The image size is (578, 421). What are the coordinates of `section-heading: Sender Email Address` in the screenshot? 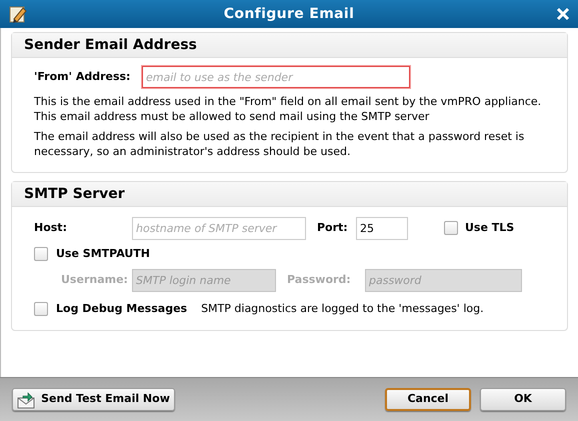 It's located at (289, 45).